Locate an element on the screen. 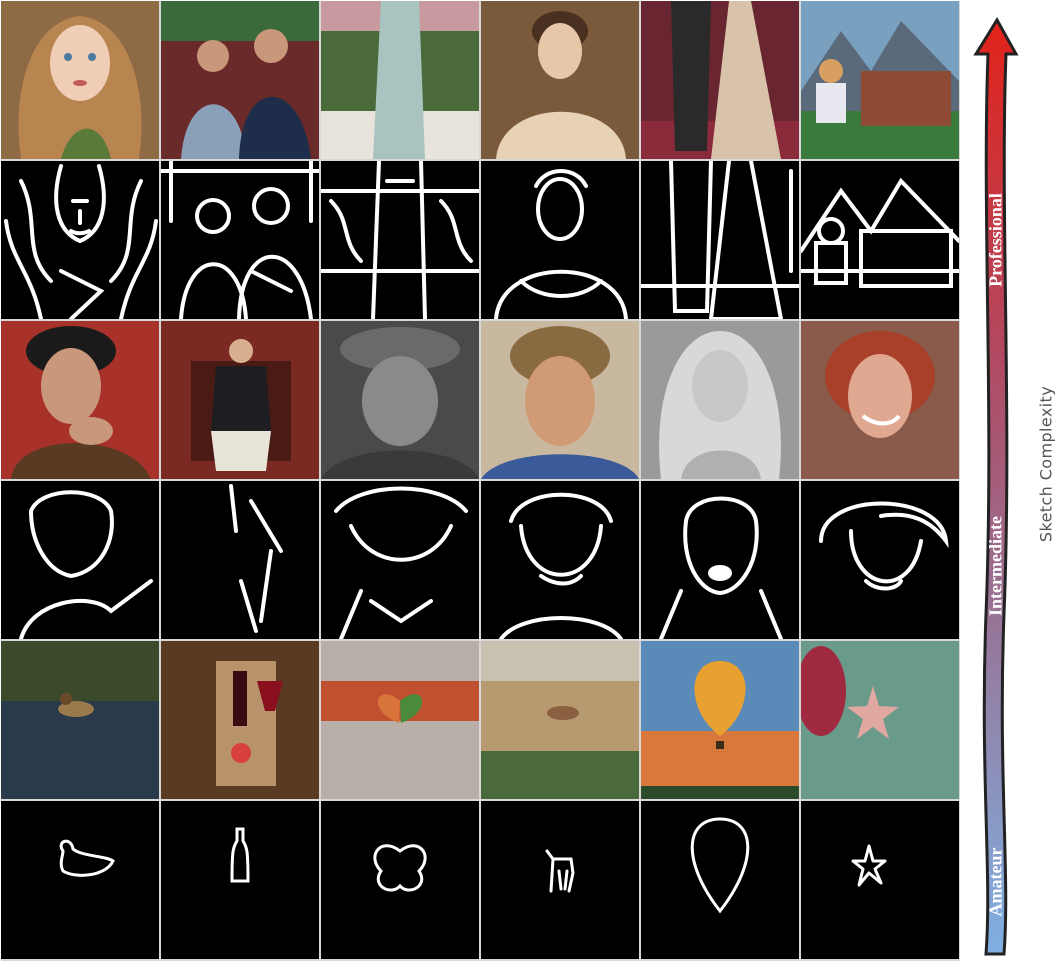 This screenshot has width=1057, height=963. level-label-professional: Professional is located at coordinates (995, 240).